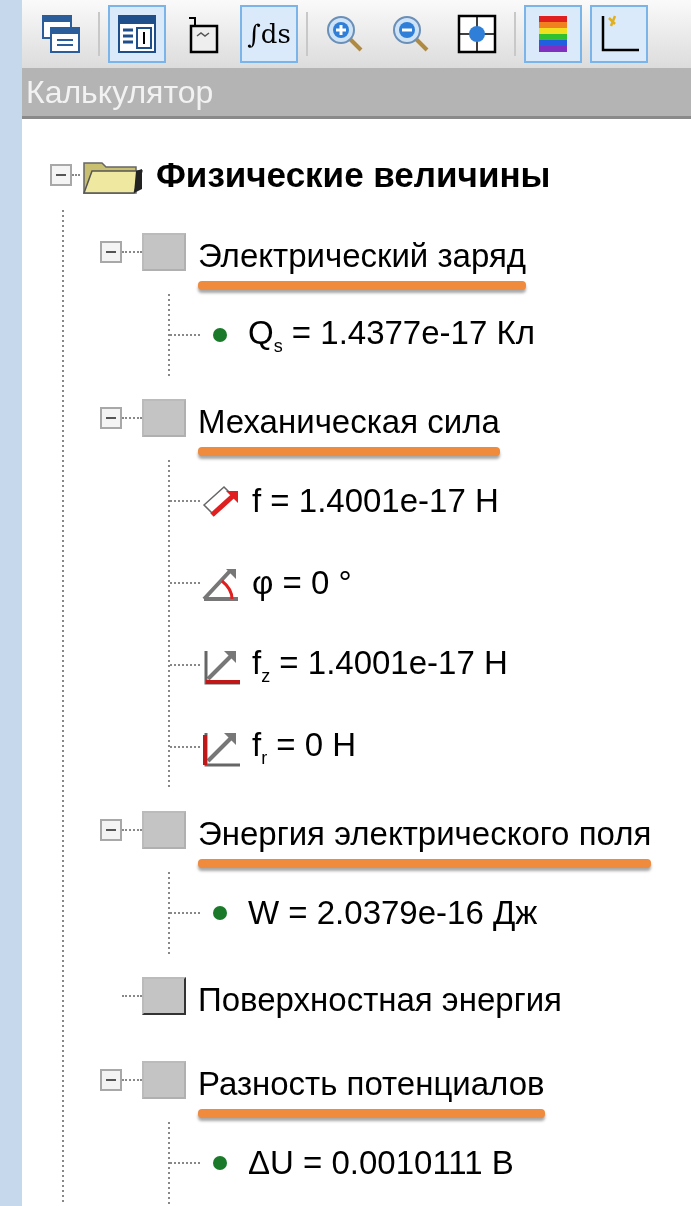  I want to click on value-label: φ = 0 °, so click(302, 583).